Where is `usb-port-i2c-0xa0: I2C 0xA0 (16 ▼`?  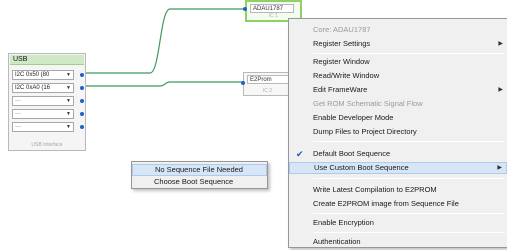
usb-port-i2c-0xa0: I2C 0xA0 (16 ▼ is located at coordinates (43, 88).